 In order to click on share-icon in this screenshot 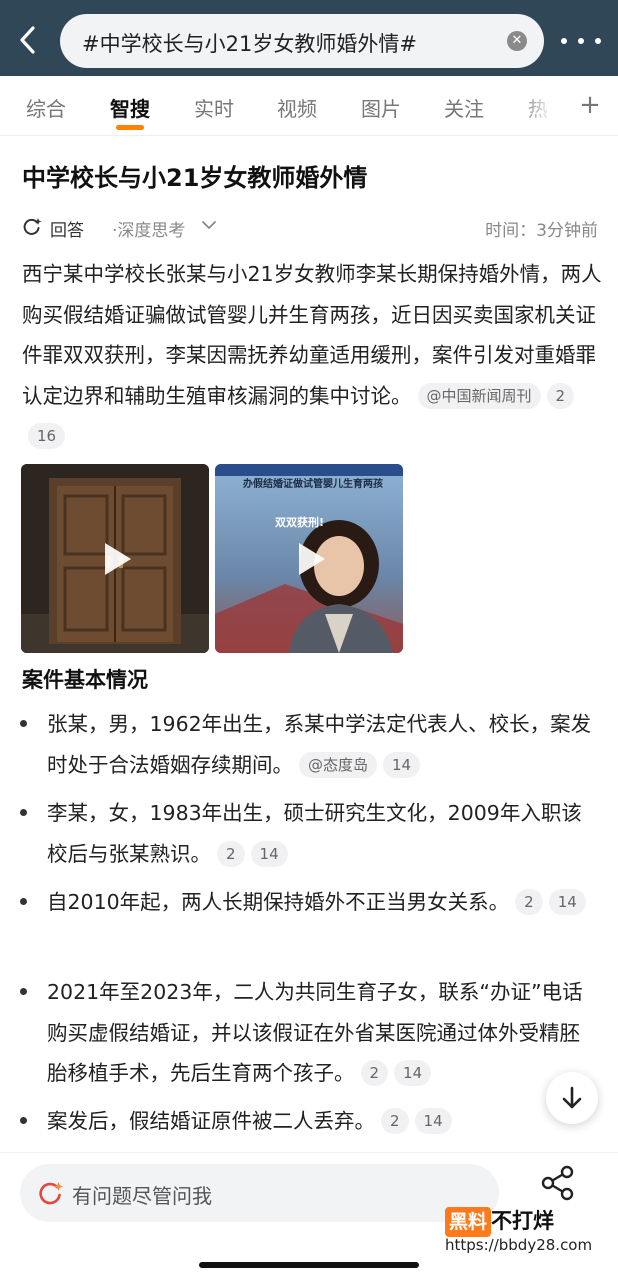, I will do `click(557, 1183)`.